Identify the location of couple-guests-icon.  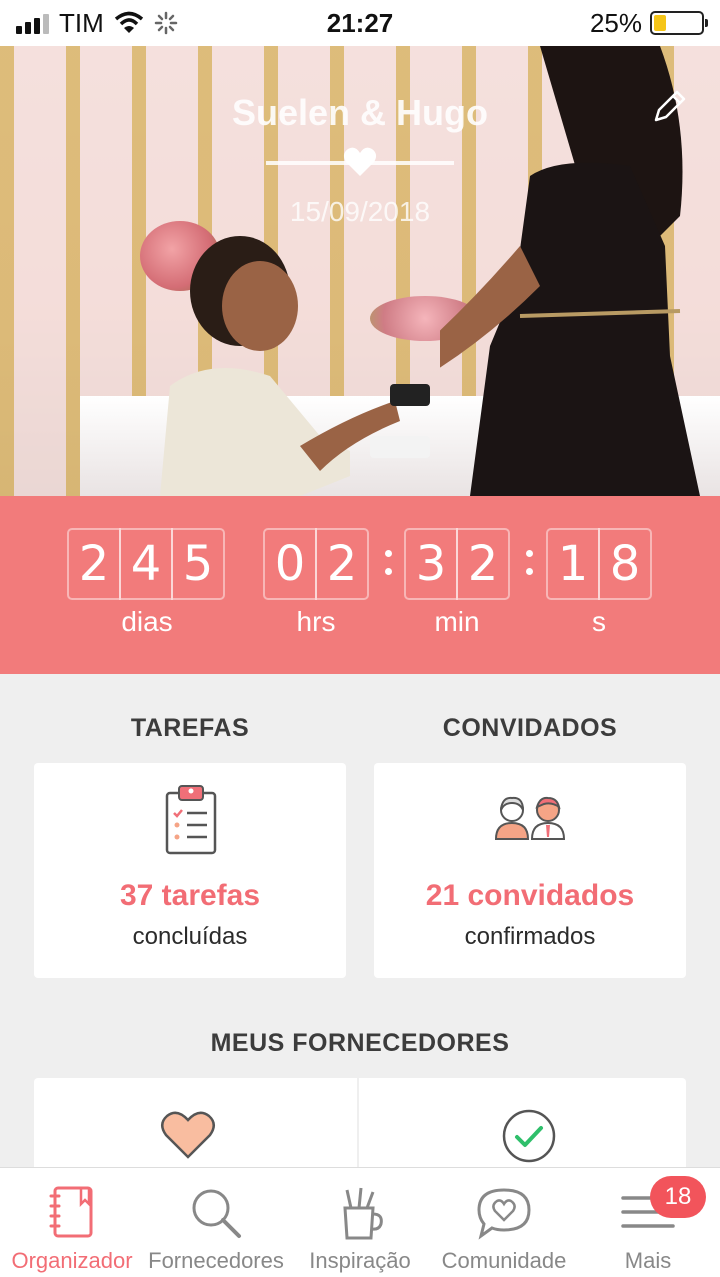
(530, 818).